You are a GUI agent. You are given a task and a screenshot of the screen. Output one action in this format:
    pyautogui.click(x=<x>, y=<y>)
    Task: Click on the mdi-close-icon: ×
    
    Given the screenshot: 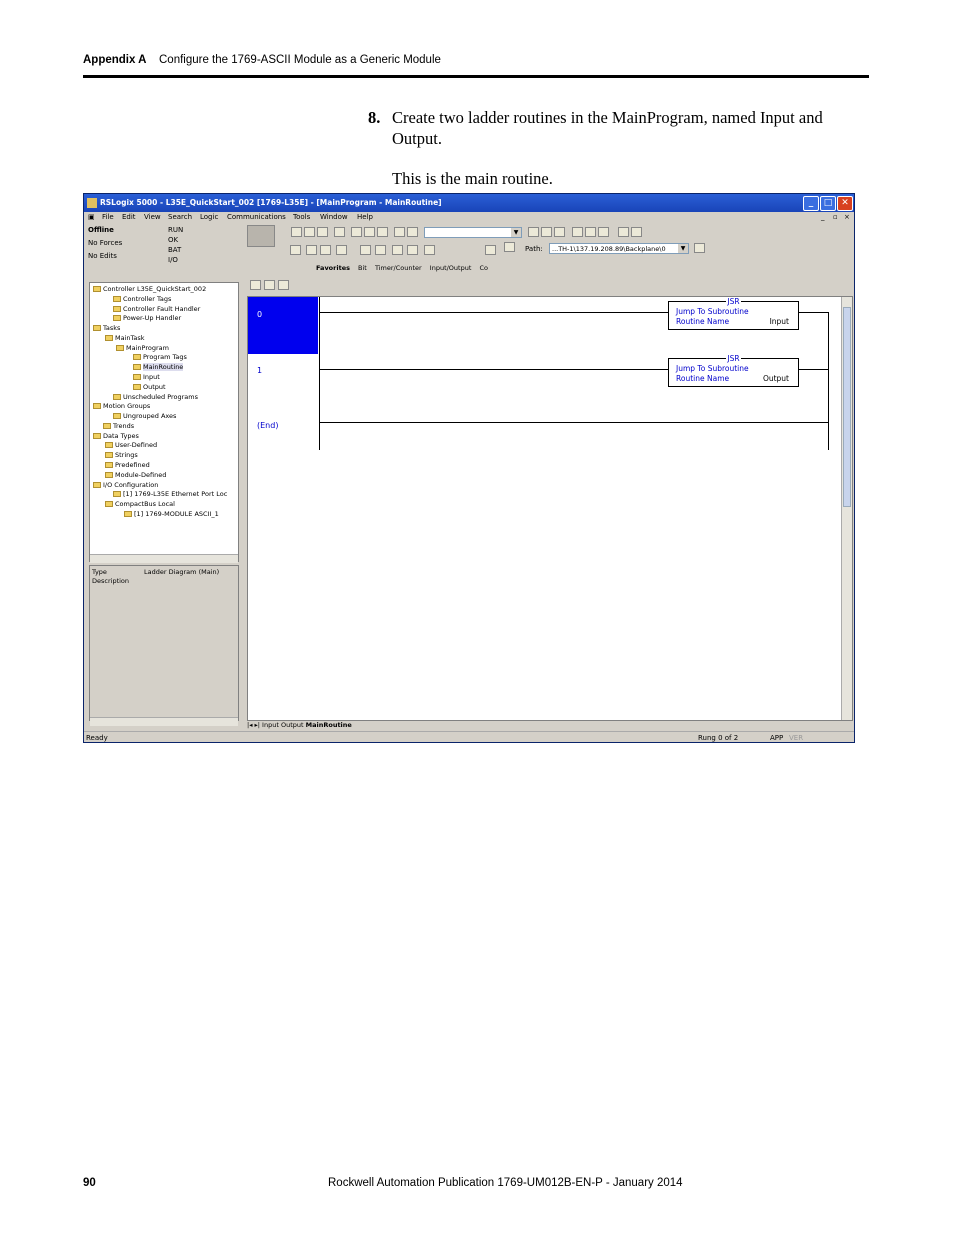 What is the action you would take?
    pyautogui.click(x=847, y=217)
    